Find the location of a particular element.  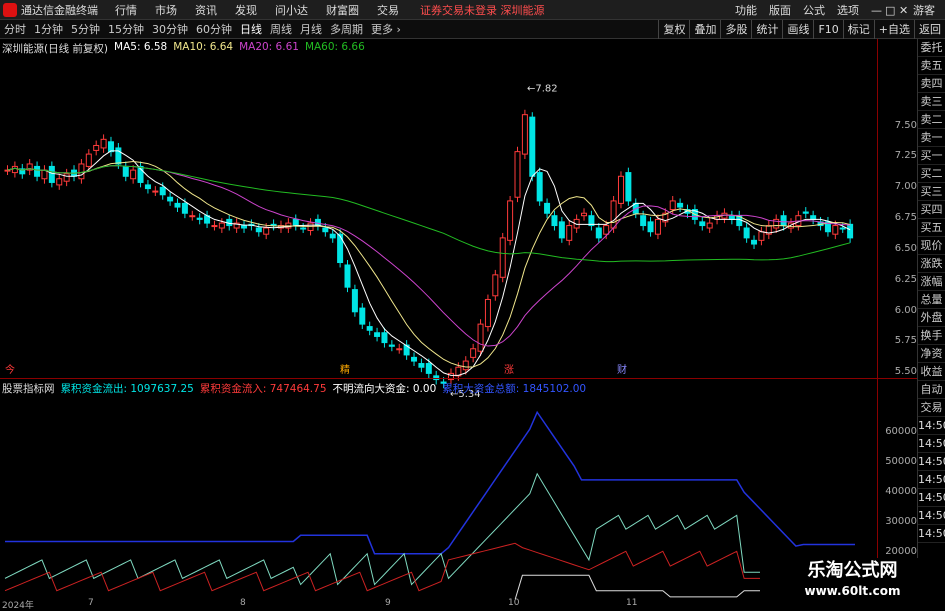

period-60min: 60分钟 is located at coordinates (214, 29).